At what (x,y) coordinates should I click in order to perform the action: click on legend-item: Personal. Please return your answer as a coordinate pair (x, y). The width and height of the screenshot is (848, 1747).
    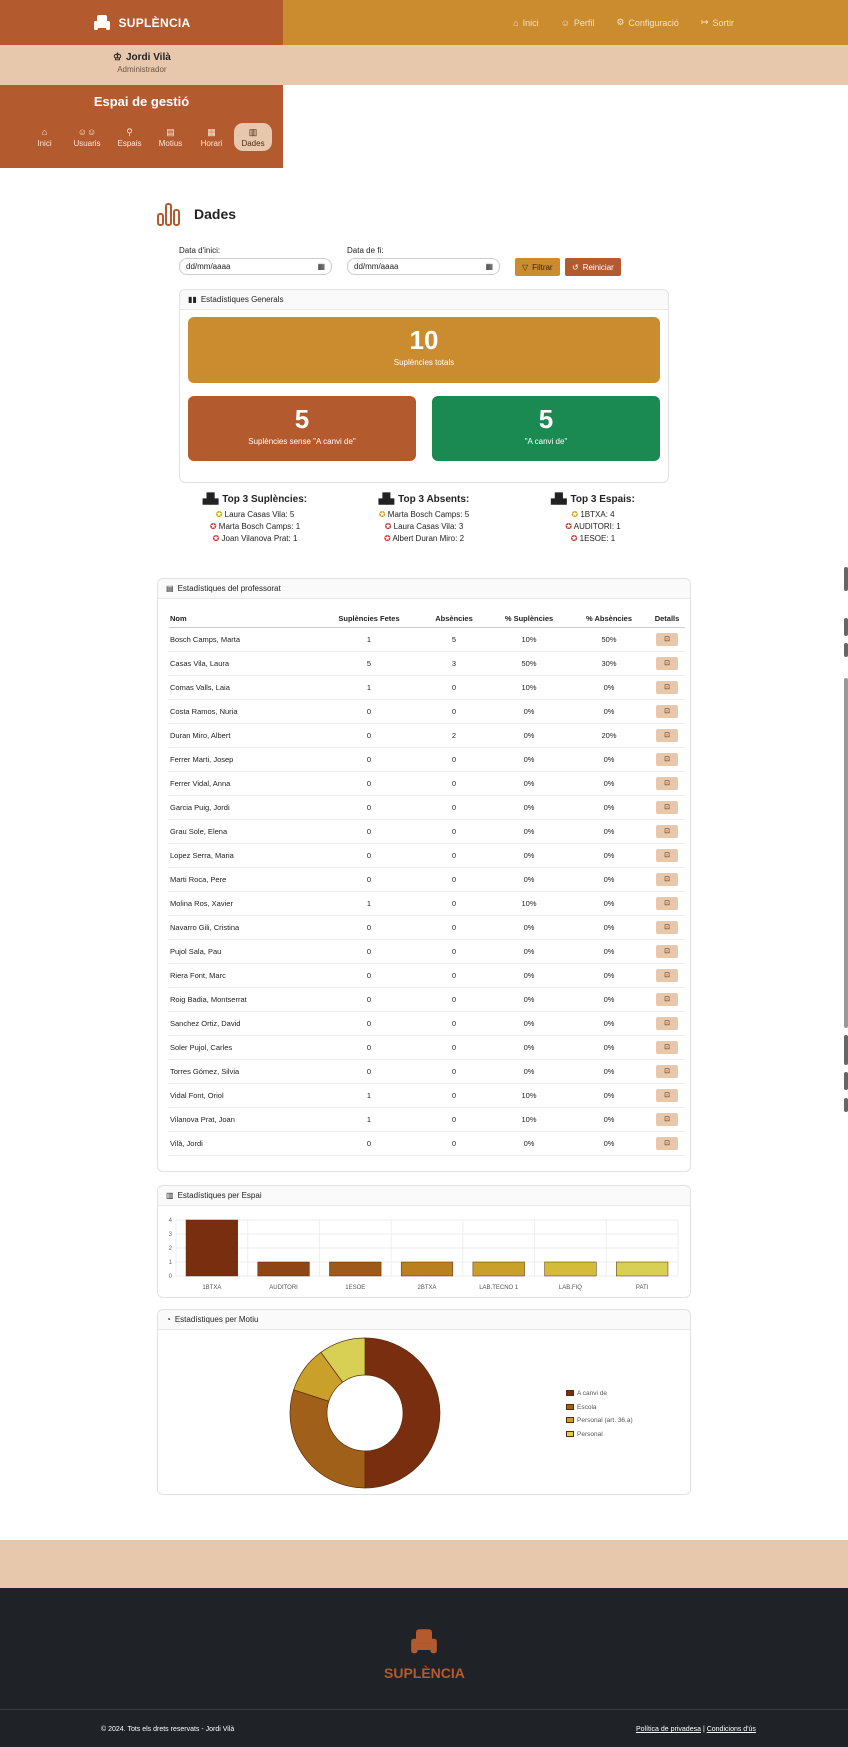
    Looking at the image, I should click on (599, 1435).